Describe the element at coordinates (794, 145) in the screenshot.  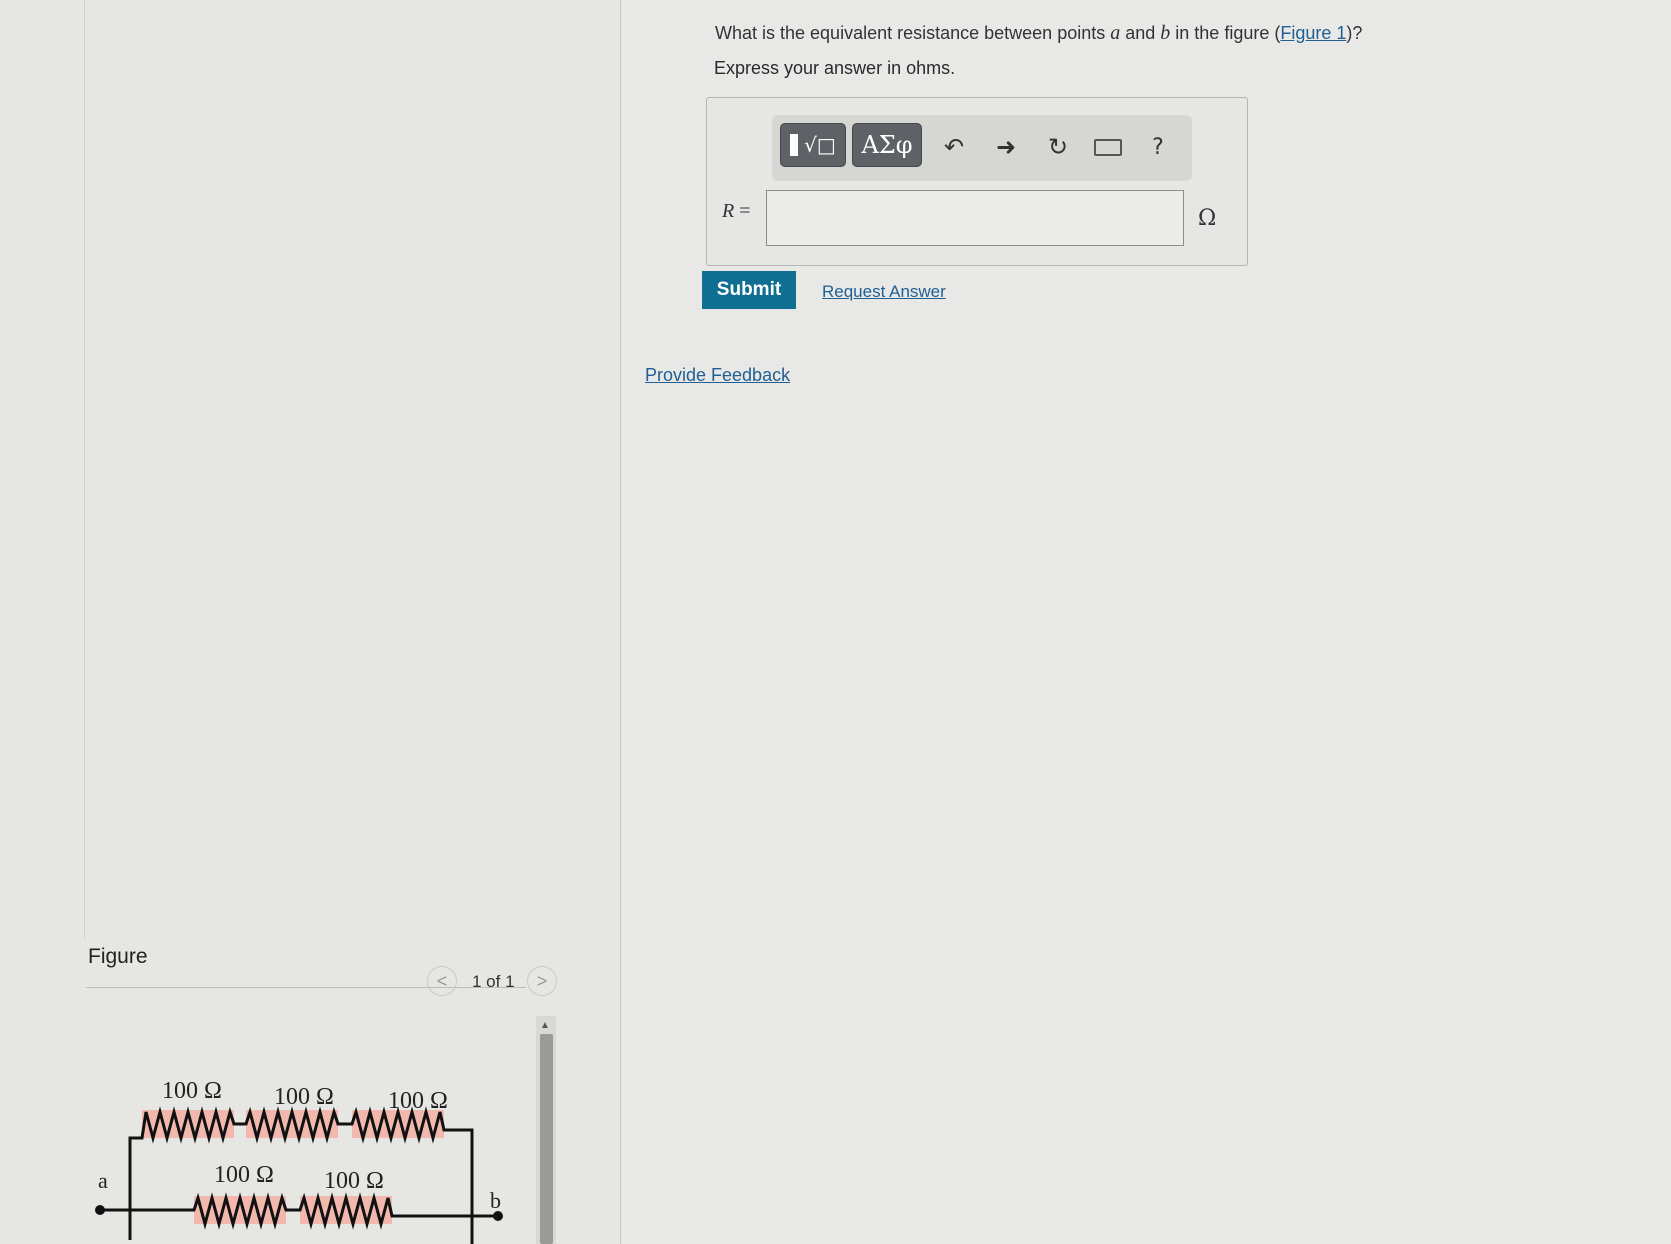
I see `cursor-block-icon` at that location.